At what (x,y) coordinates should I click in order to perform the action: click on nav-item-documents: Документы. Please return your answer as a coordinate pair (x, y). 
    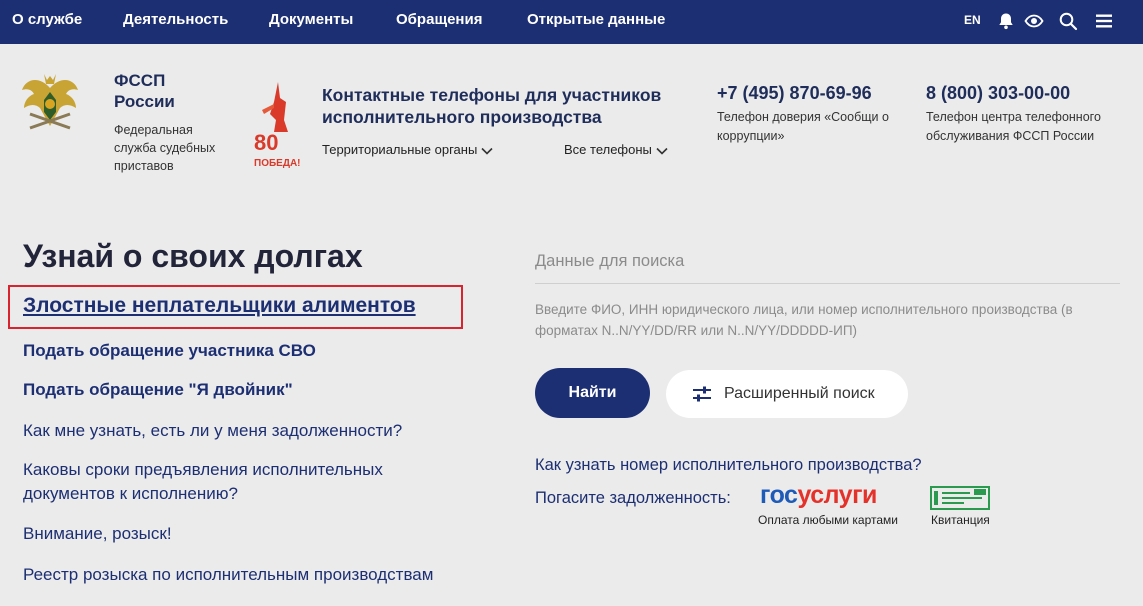
    Looking at the image, I should click on (311, 19).